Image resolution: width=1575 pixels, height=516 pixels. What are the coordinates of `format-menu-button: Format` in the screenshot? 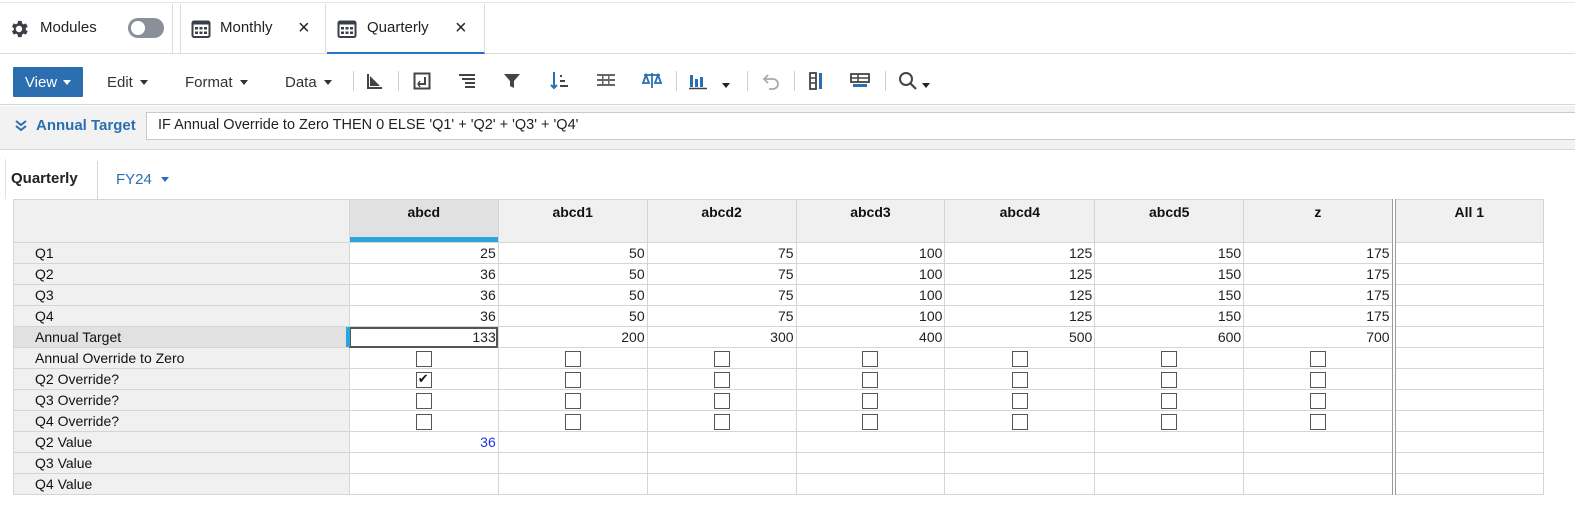 It's located at (216, 82).